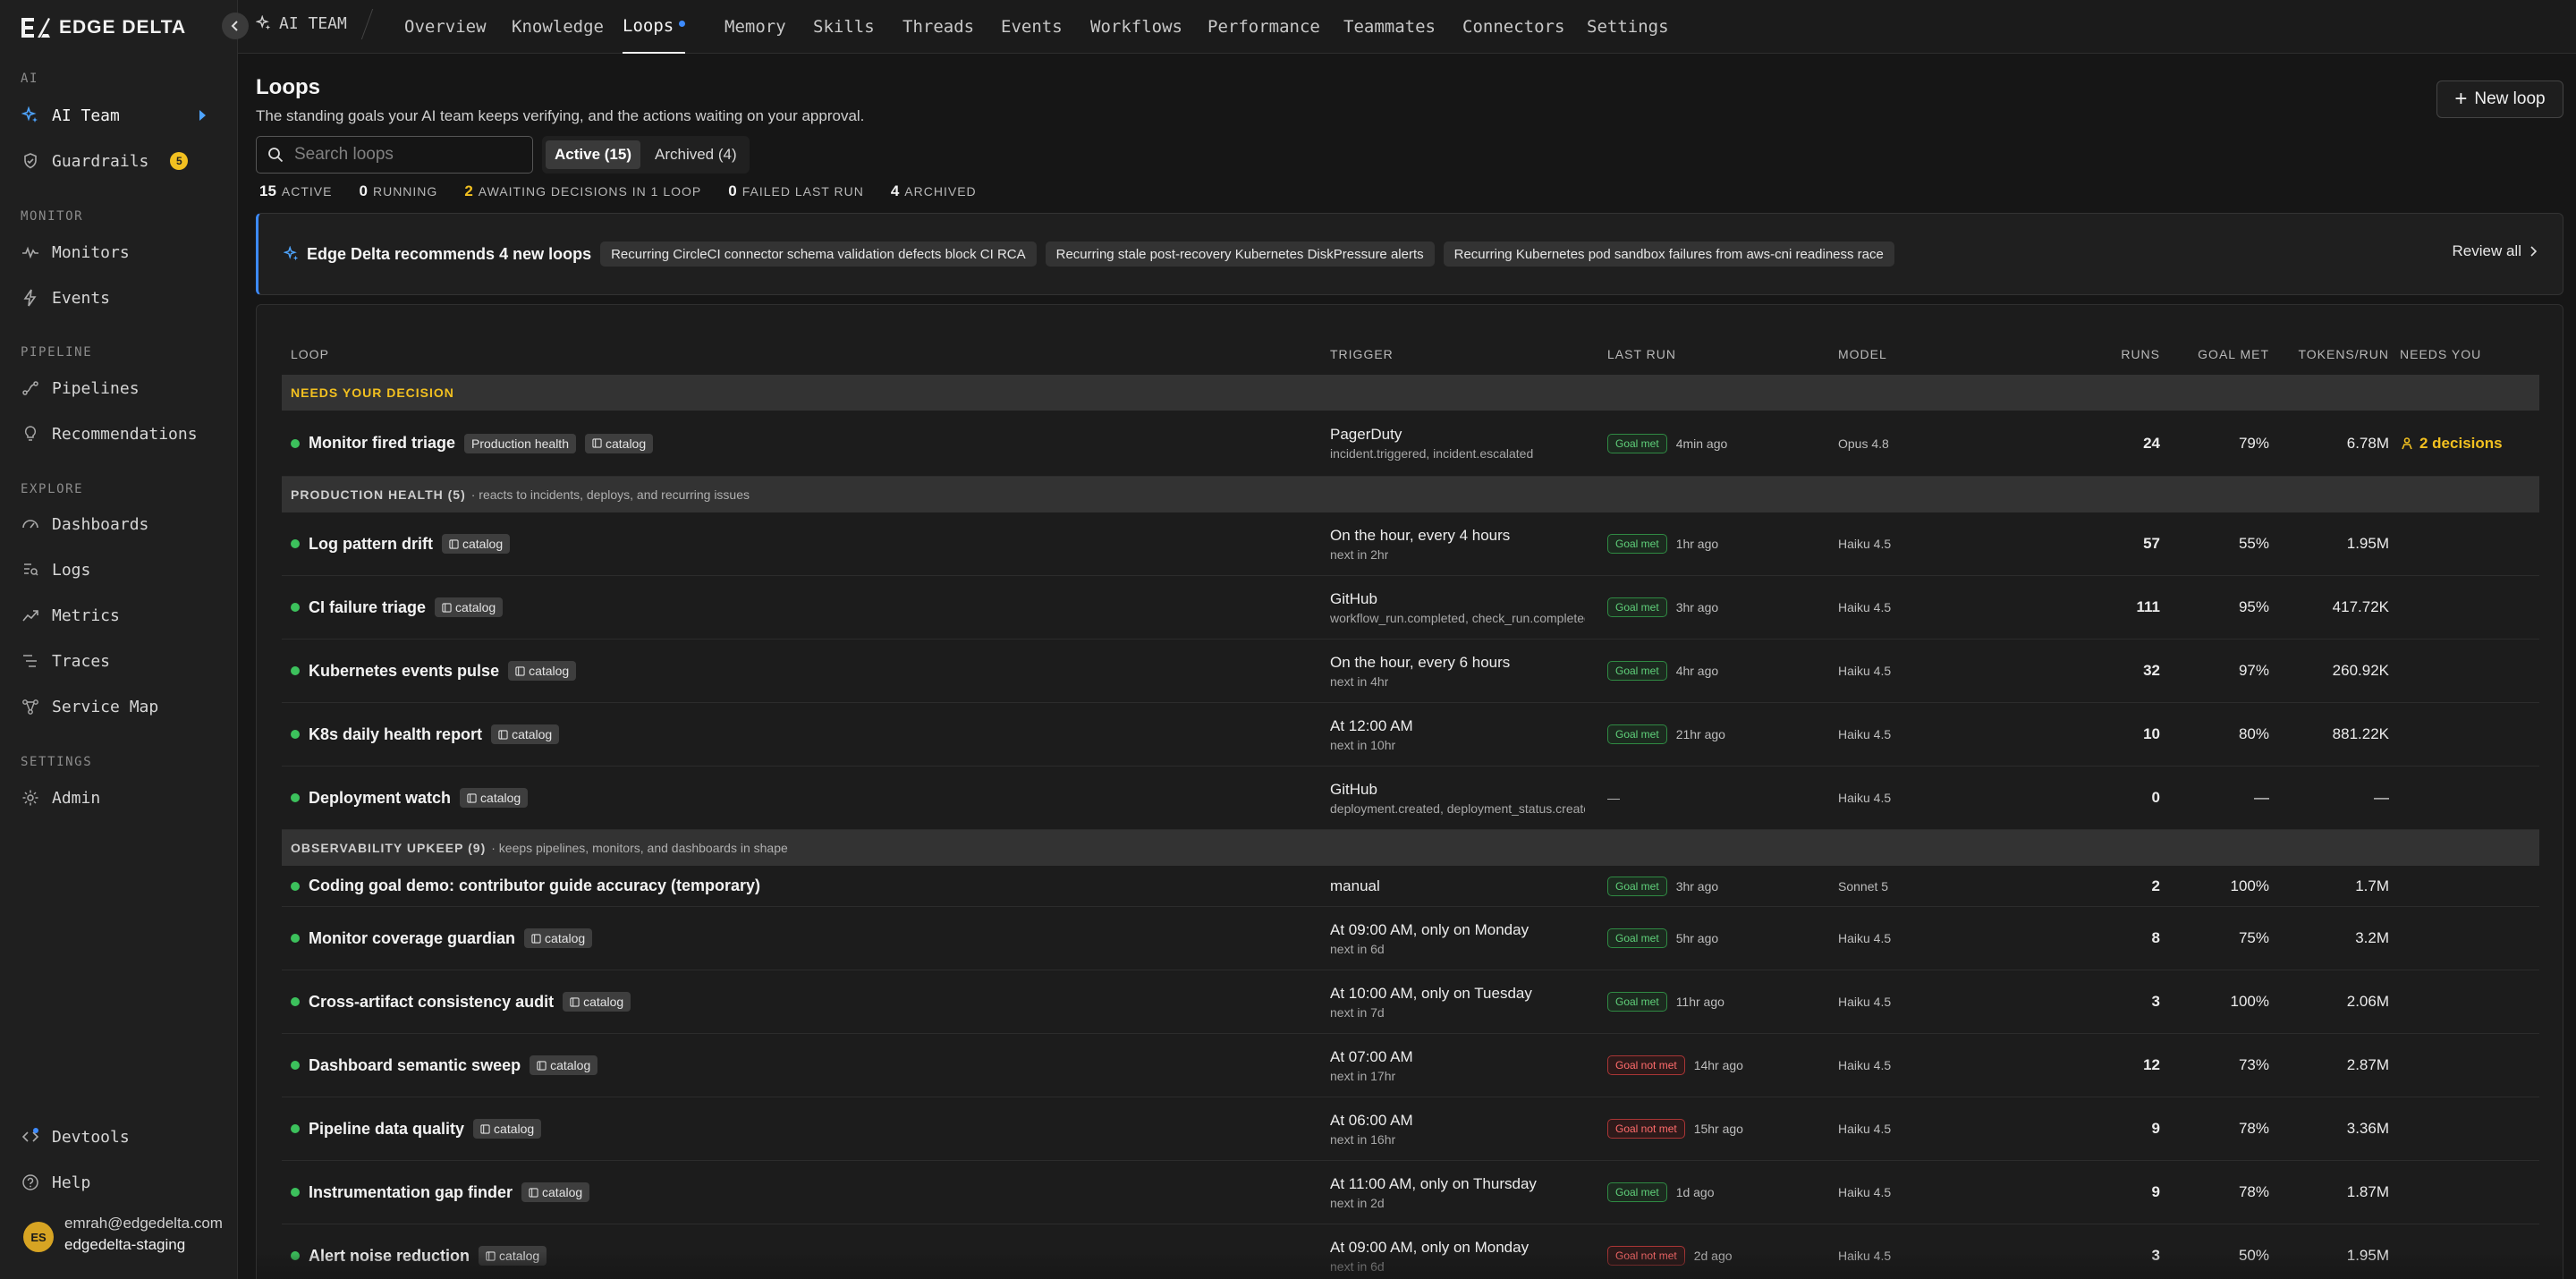  Describe the element at coordinates (1513, 27) in the screenshot. I see `tab-connectors: Connectors` at that location.